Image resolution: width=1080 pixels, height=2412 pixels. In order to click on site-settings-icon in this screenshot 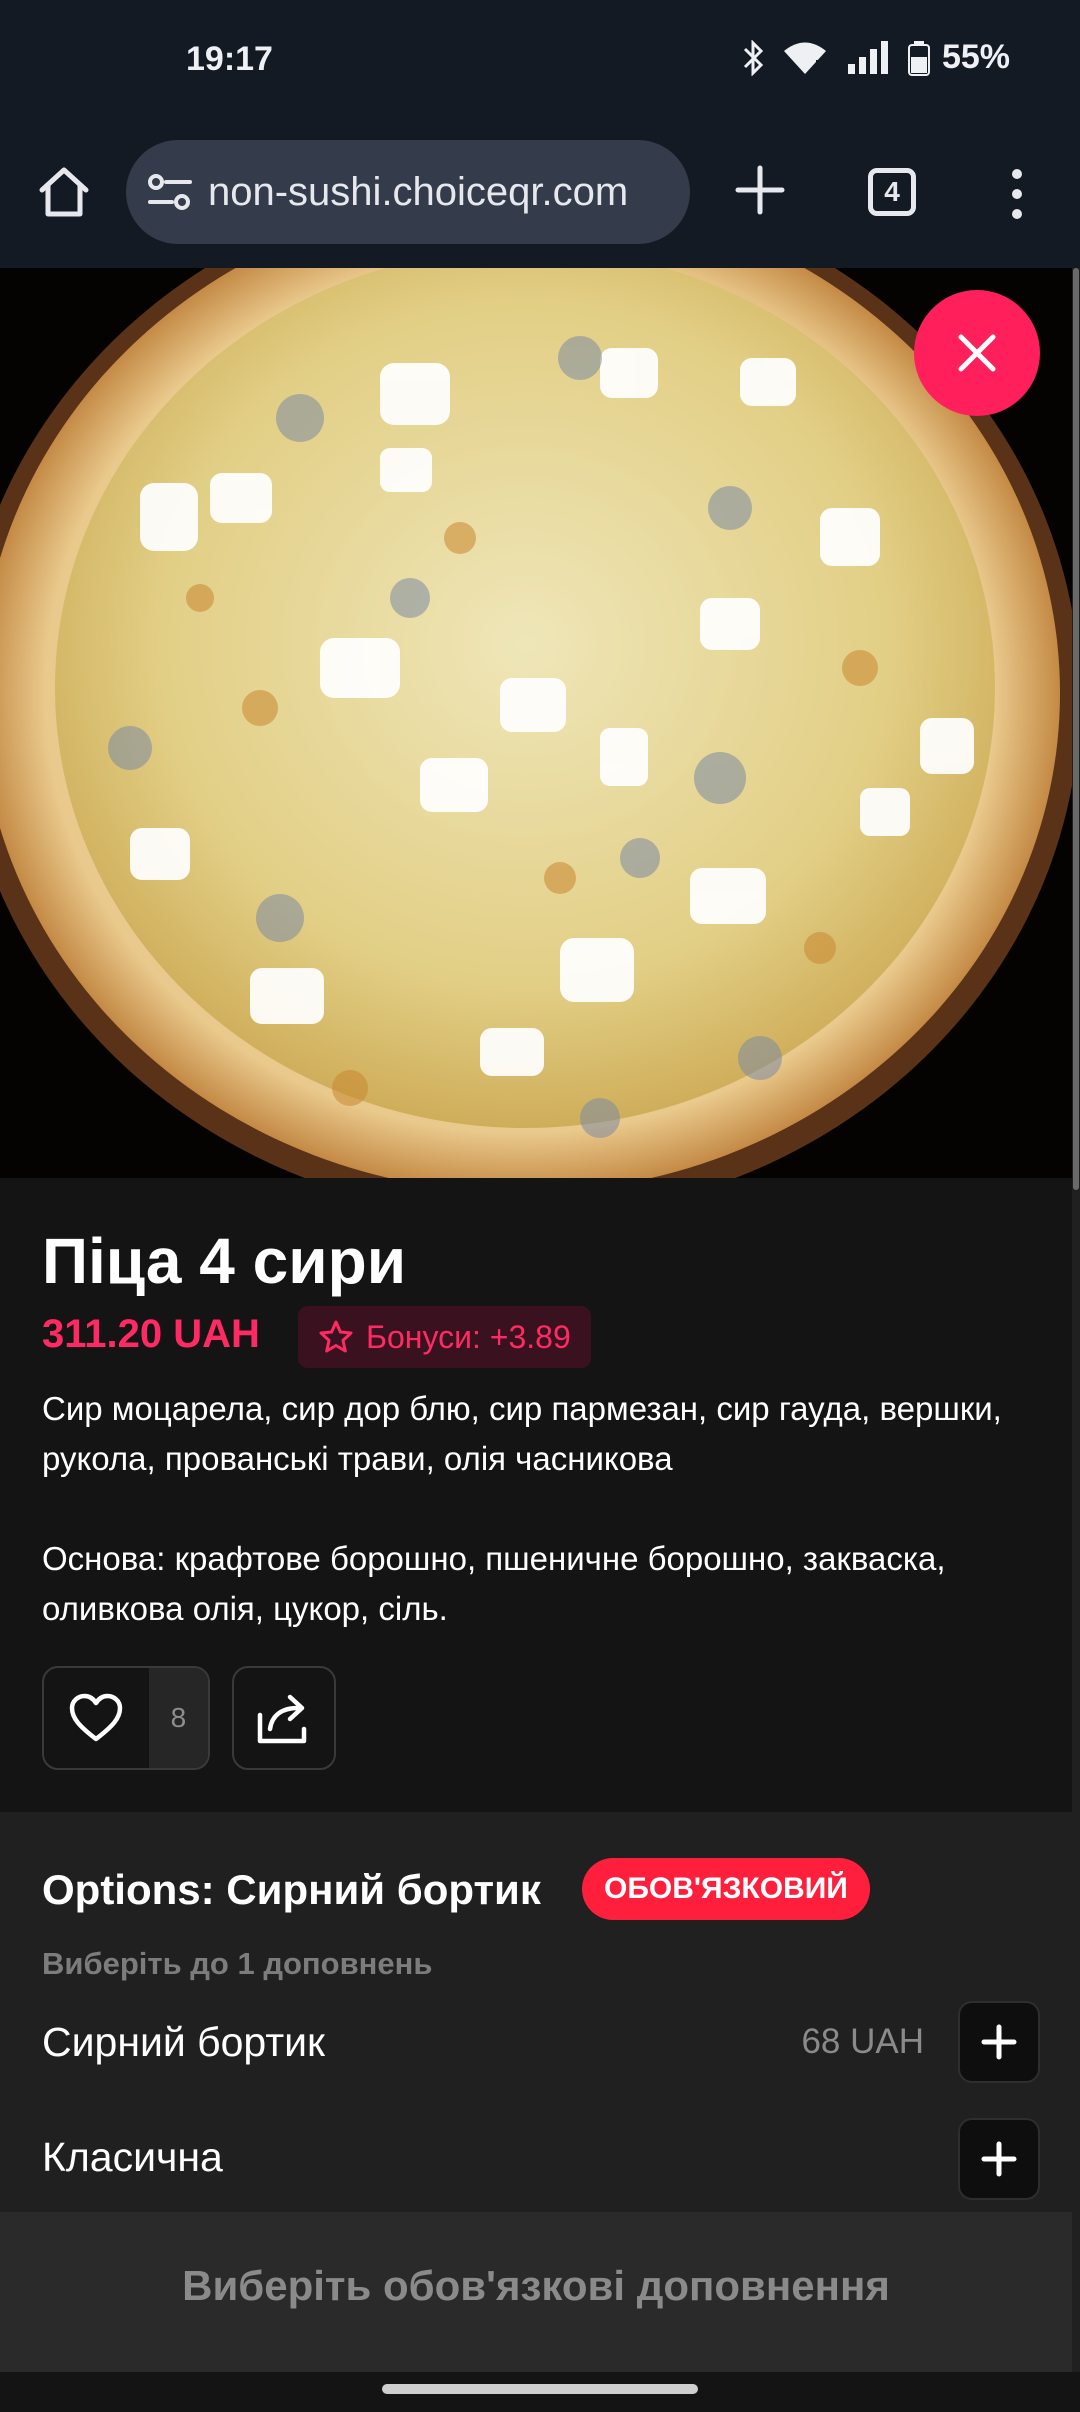, I will do `click(170, 192)`.